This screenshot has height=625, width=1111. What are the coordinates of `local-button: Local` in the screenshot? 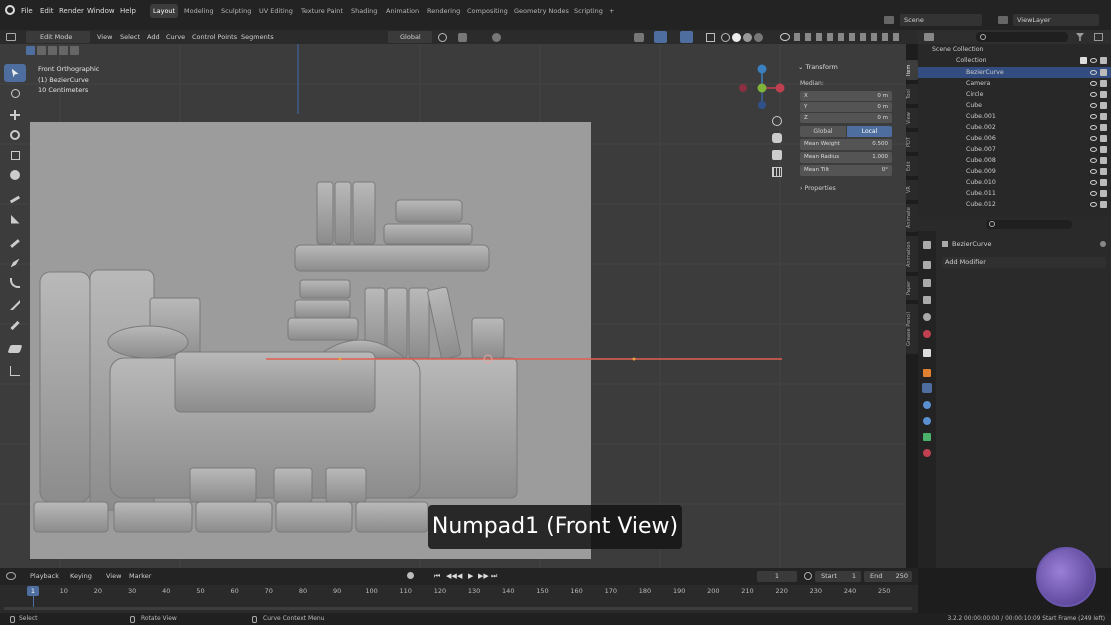 It's located at (869, 131).